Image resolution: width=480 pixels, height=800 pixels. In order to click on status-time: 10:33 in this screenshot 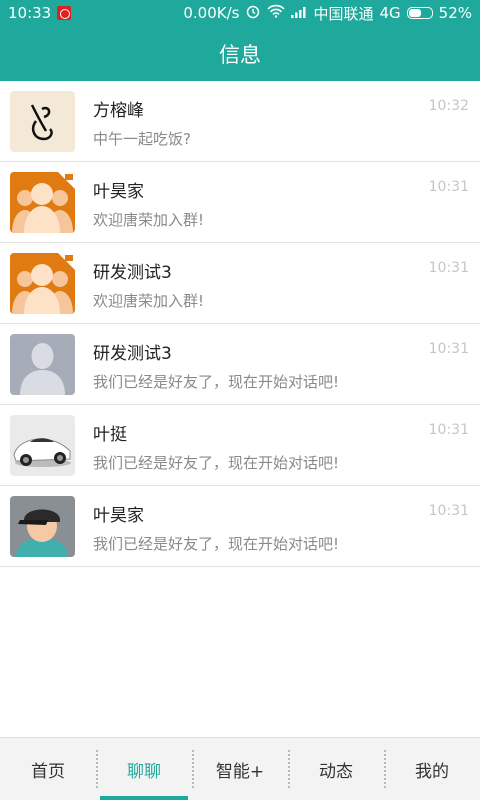, I will do `click(30, 13)`.